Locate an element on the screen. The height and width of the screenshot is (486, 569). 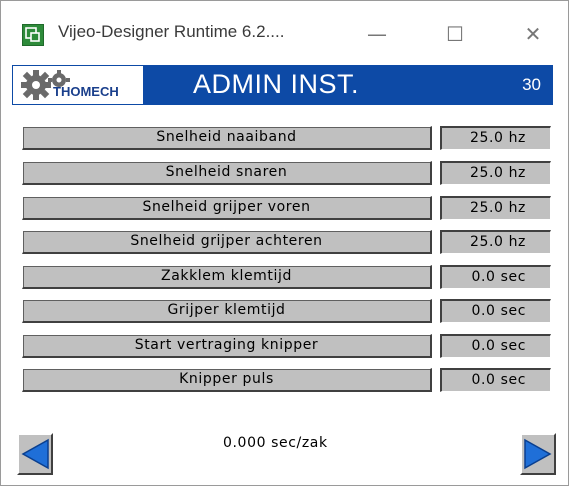
param-row: Zakklem klemtijd 0.0 sec is located at coordinates (284, 277).